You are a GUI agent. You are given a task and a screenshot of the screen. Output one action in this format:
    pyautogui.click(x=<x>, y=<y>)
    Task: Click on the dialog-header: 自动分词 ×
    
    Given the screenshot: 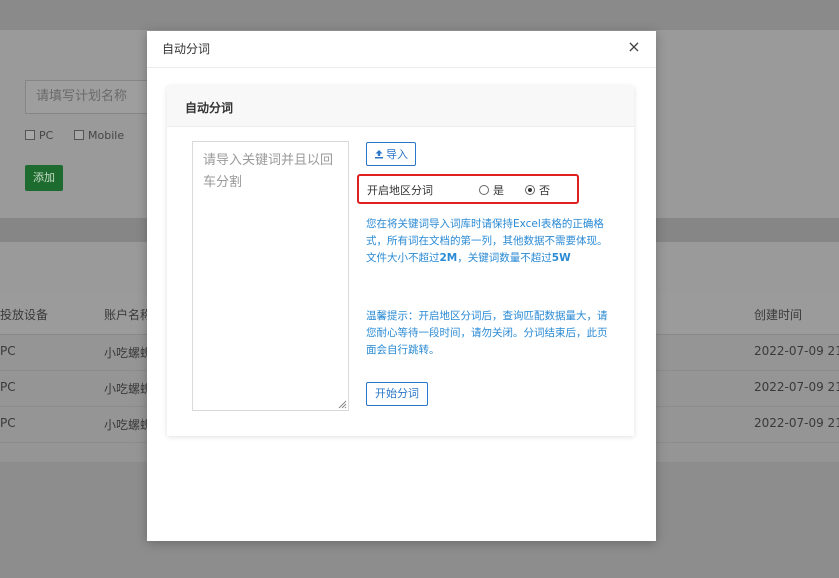 What is the action you would take?
    pyautogui.click(x=401, y=49)
    